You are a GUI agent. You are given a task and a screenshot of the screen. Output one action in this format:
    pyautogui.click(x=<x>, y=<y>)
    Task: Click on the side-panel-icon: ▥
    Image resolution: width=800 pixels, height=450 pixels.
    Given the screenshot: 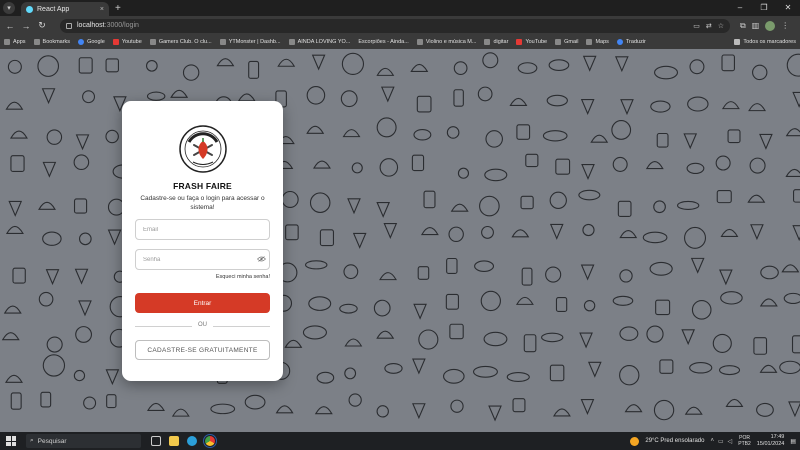 What is the action you would take?
    pyautogui.click(x=756, y=25)
    